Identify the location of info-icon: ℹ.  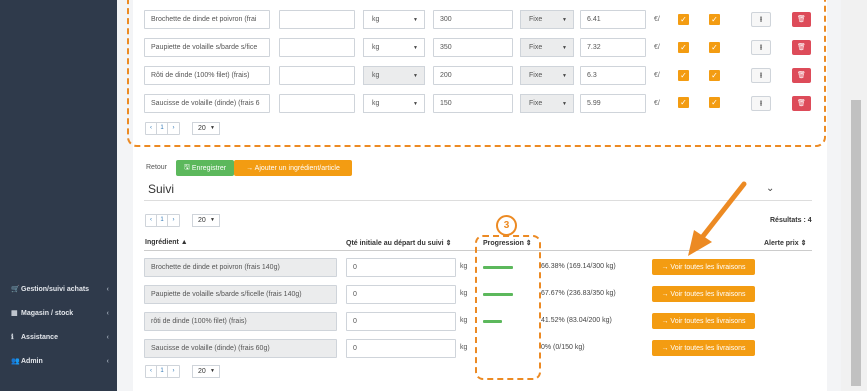
(12, 337).